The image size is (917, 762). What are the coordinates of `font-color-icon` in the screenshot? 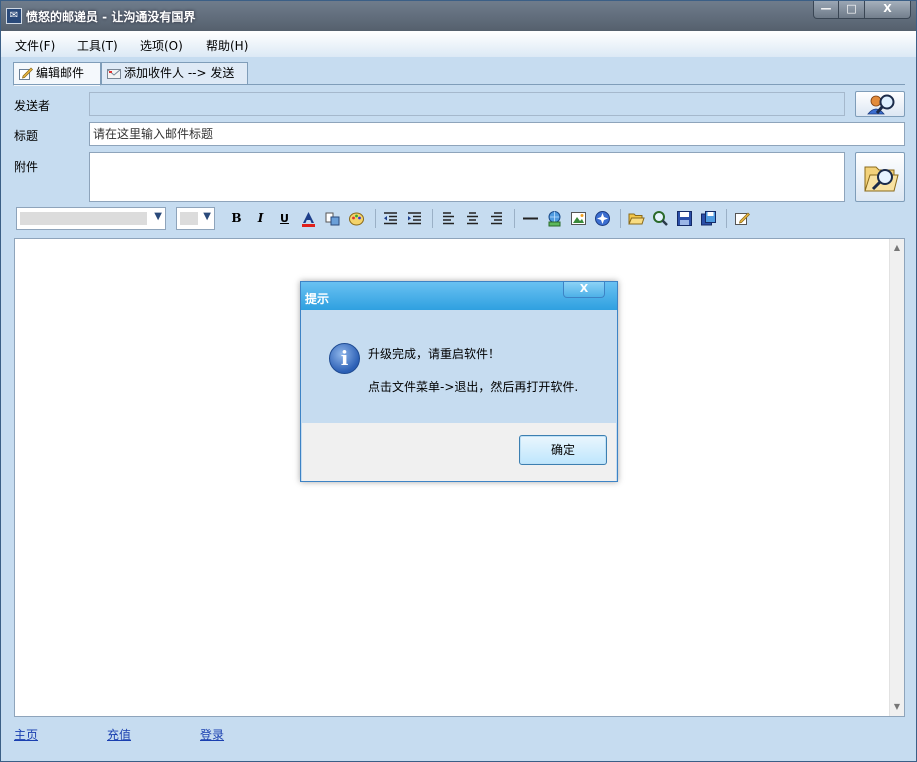 It's located at (308, 218).